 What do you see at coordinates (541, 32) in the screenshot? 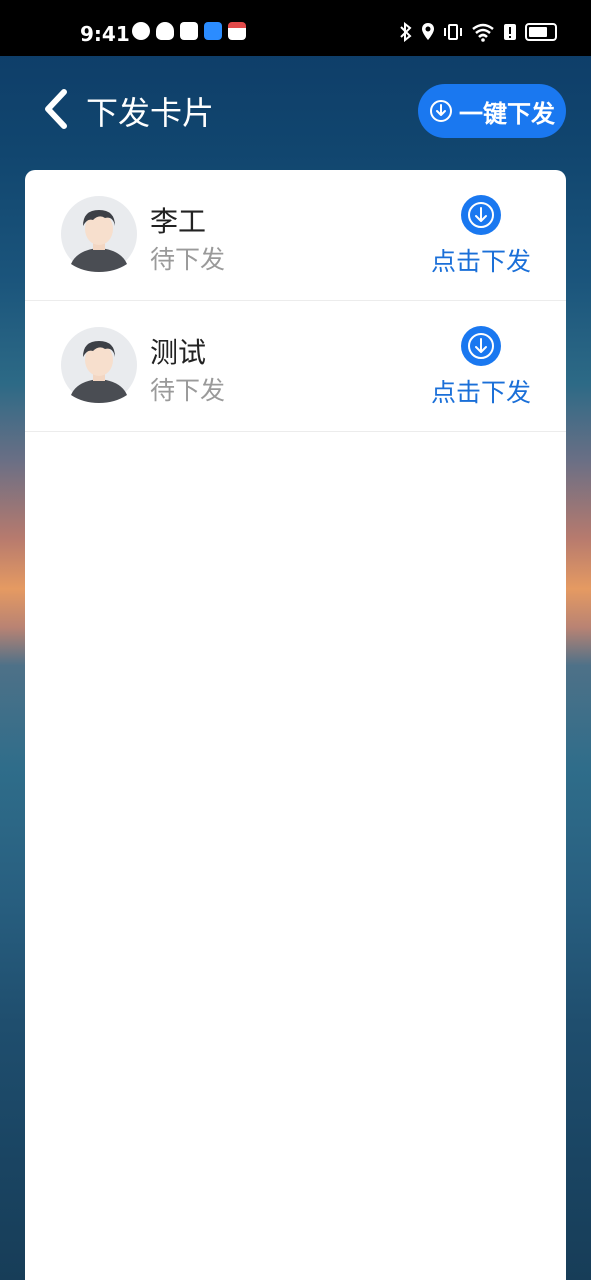
I see `battery-icon` at bounding box center [541, 32].